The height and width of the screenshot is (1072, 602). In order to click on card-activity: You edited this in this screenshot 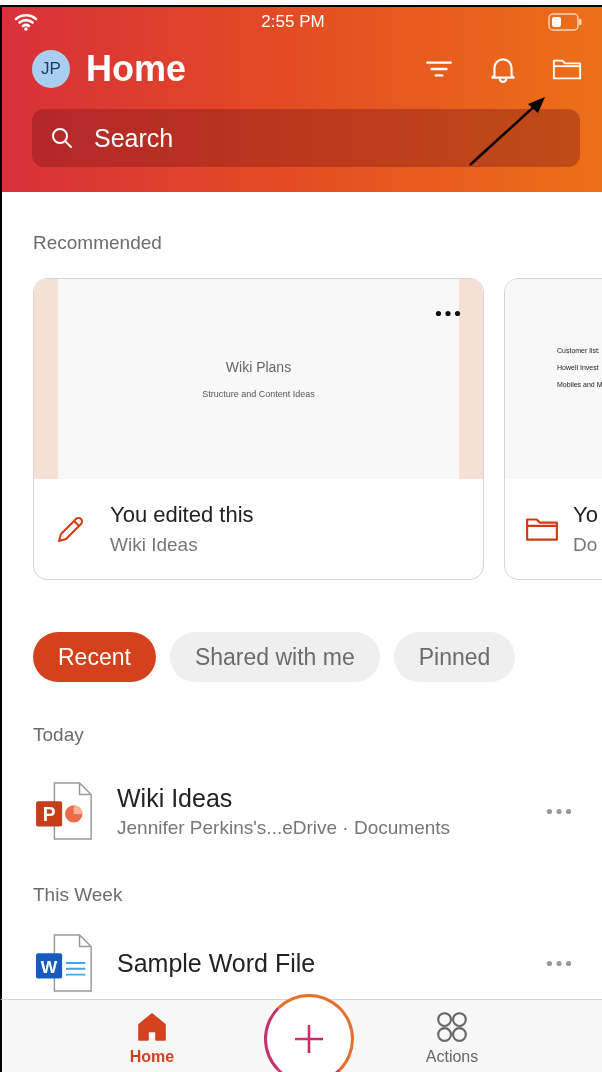, I will do `click(182, 515)`.